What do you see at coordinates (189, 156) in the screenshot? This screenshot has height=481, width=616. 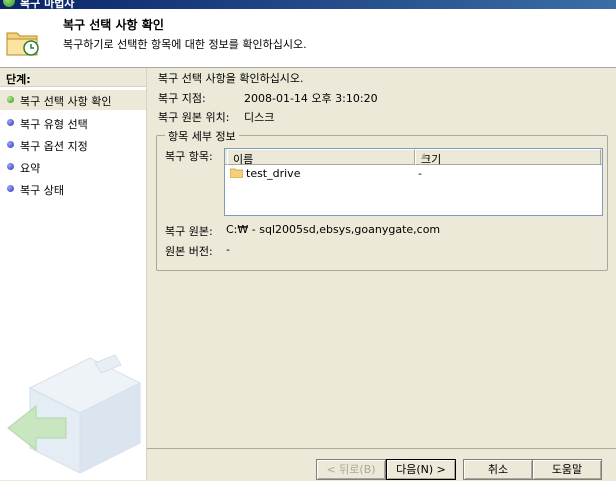 I see `recovery-items-label: 복구 항목:` at bounding box center [189, 156].